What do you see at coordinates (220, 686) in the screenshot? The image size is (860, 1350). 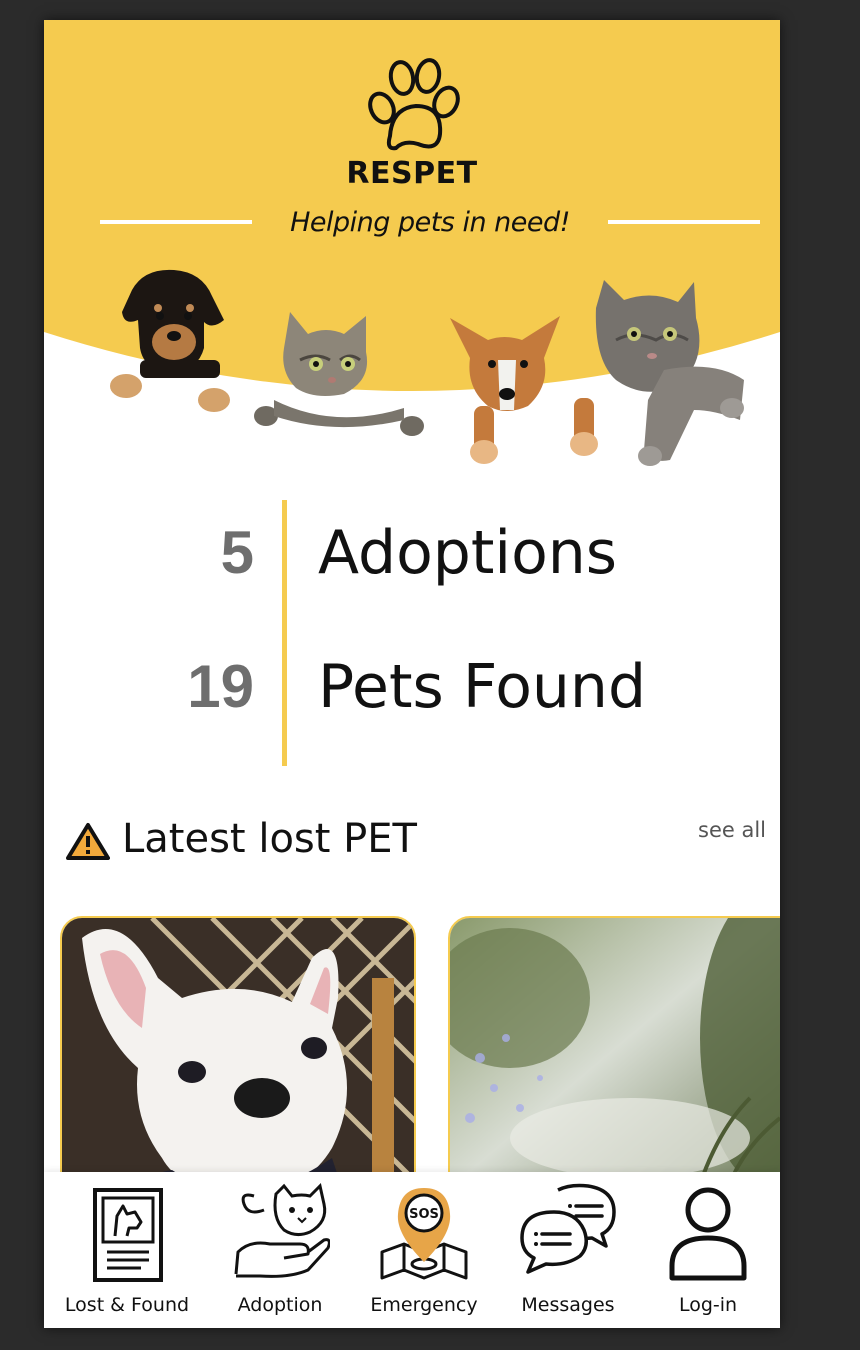 I see `pets-found-count: 19` at bounding box center [220, 686].